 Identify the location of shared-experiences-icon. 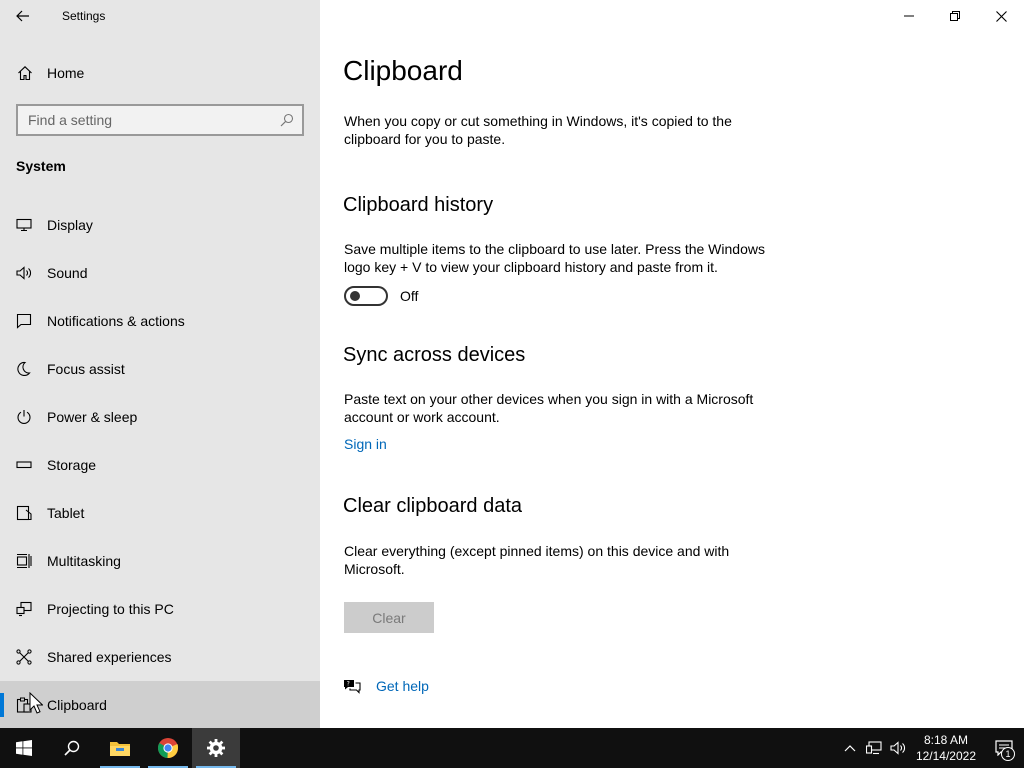
(24, 657).